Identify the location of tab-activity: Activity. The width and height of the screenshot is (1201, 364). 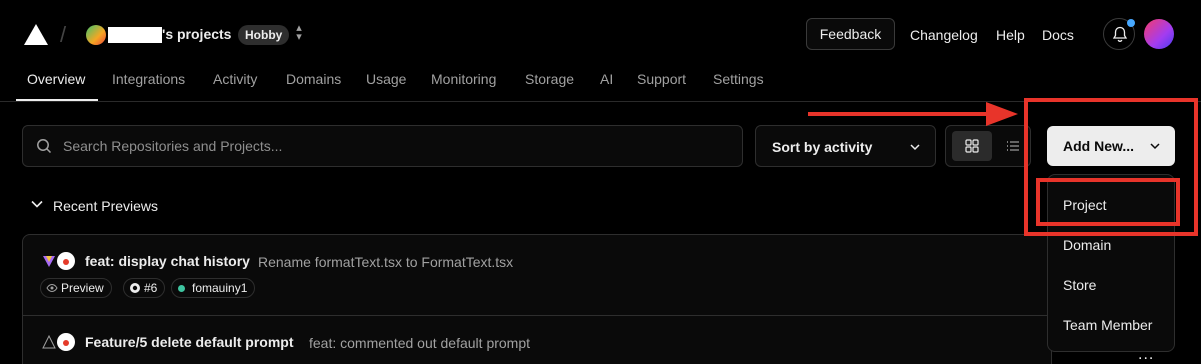
(235, 79).